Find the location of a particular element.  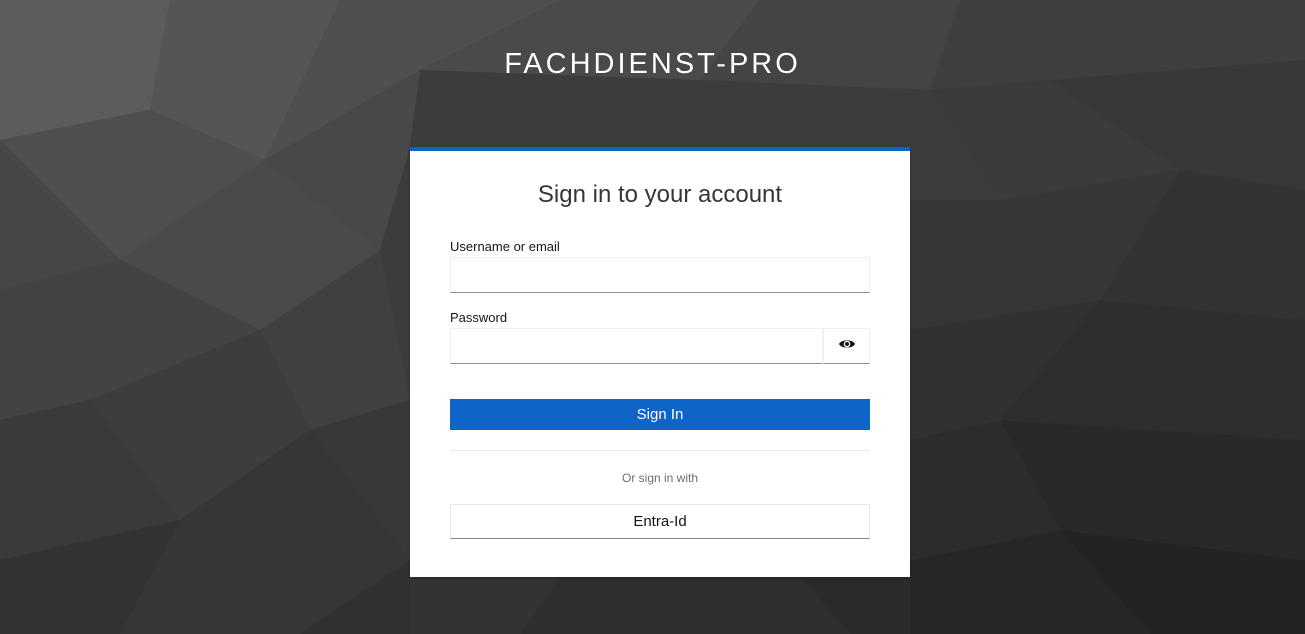

username-label: Username or email is located at coordinates (505, 246).